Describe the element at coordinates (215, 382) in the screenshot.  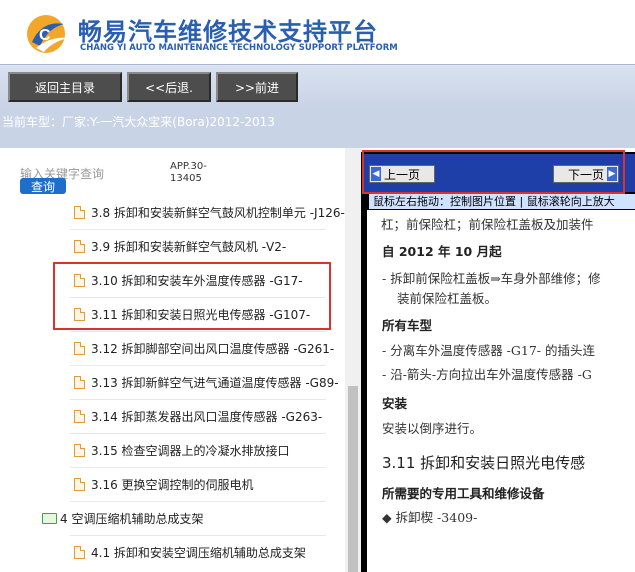
I see `tree-item-label: 3.13 拆卸新鲜空气进气通道温度传感器 -G89-` at that location.